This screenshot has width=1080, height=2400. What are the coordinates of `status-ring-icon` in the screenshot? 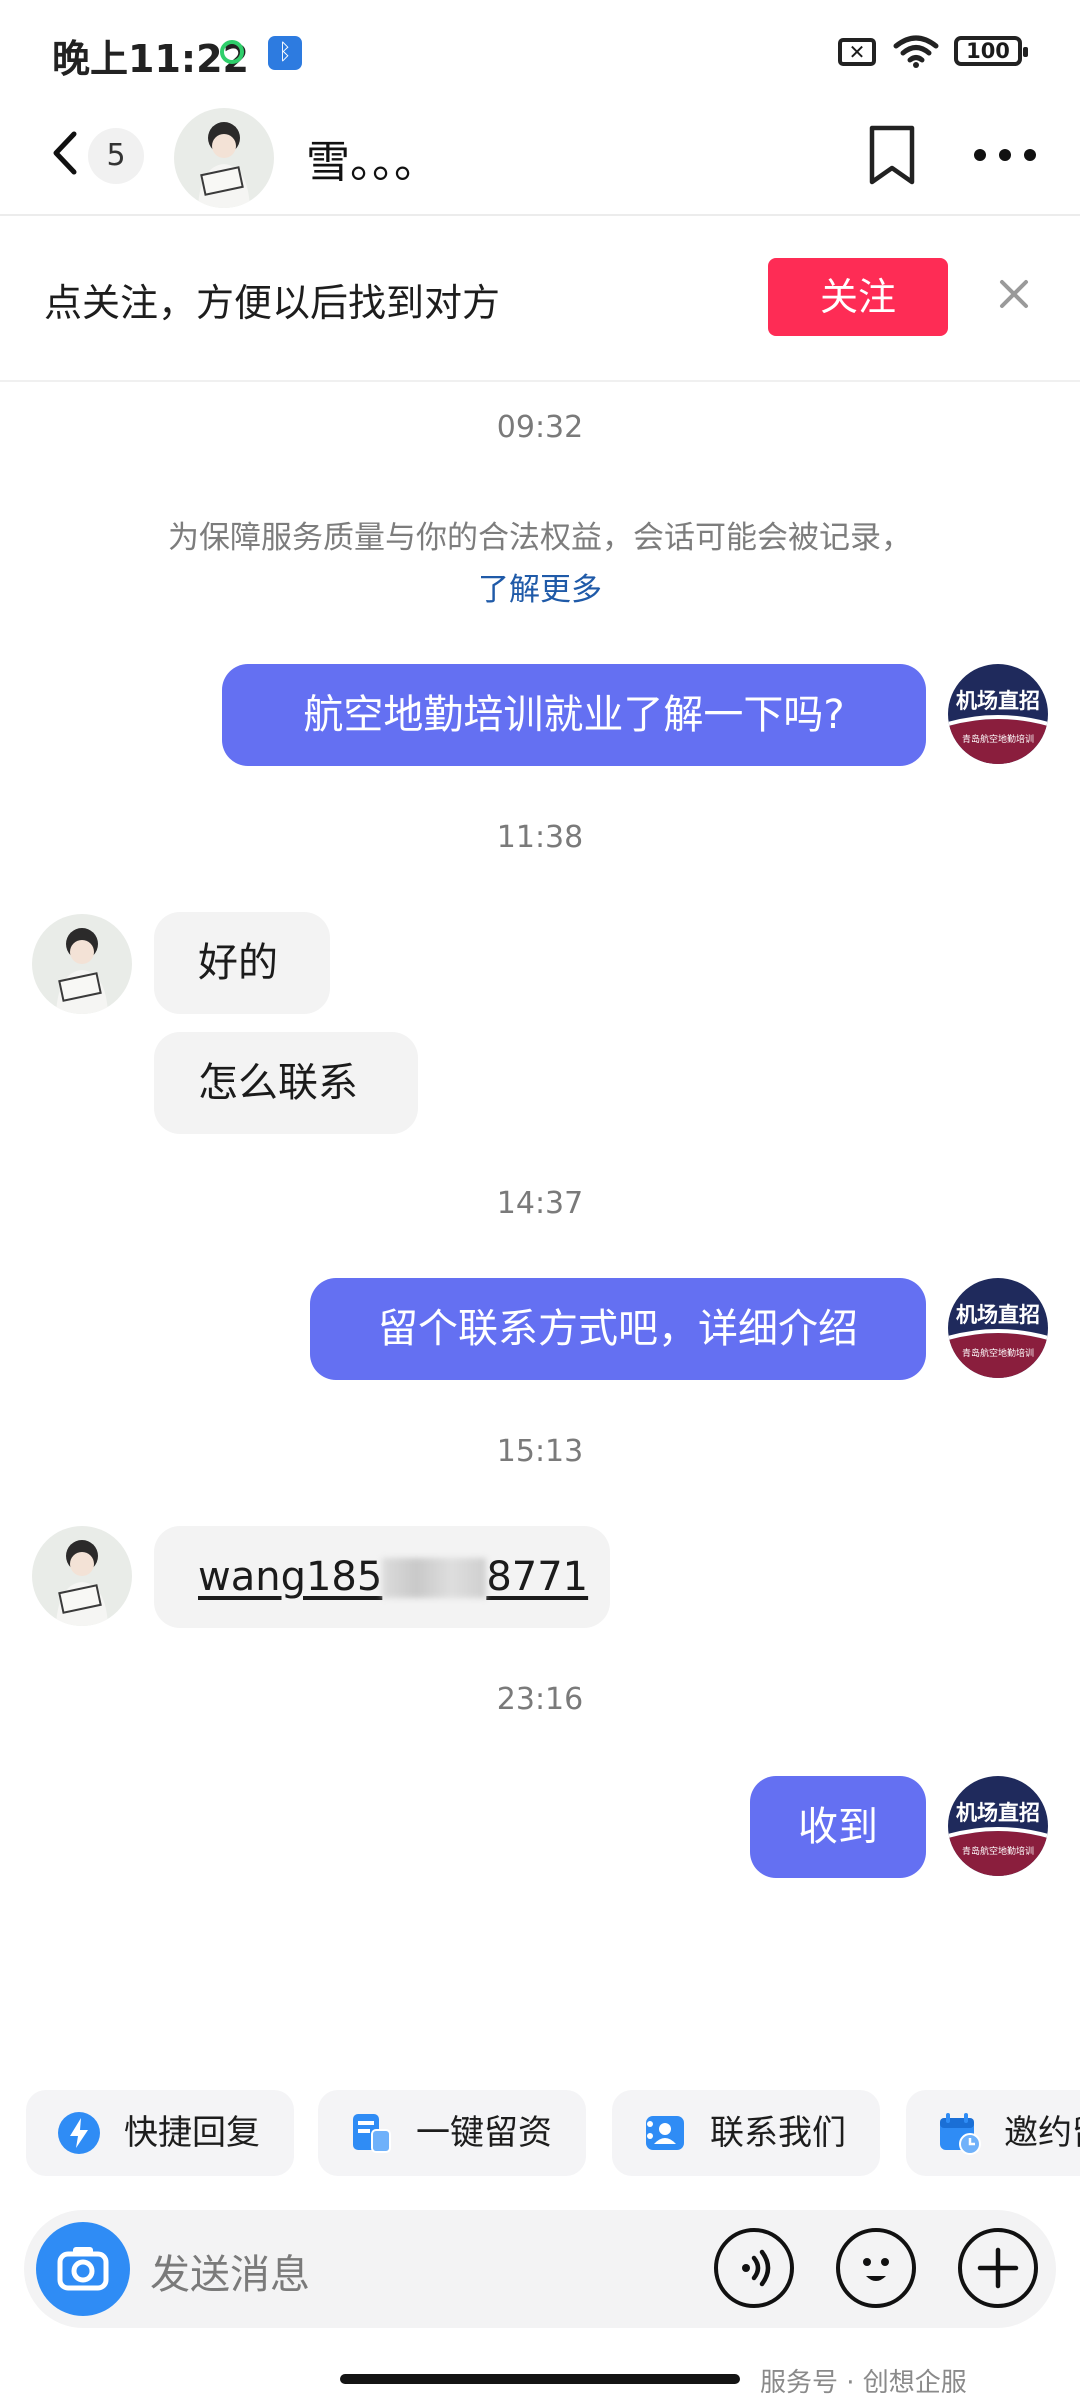 It's located at (232, 52).